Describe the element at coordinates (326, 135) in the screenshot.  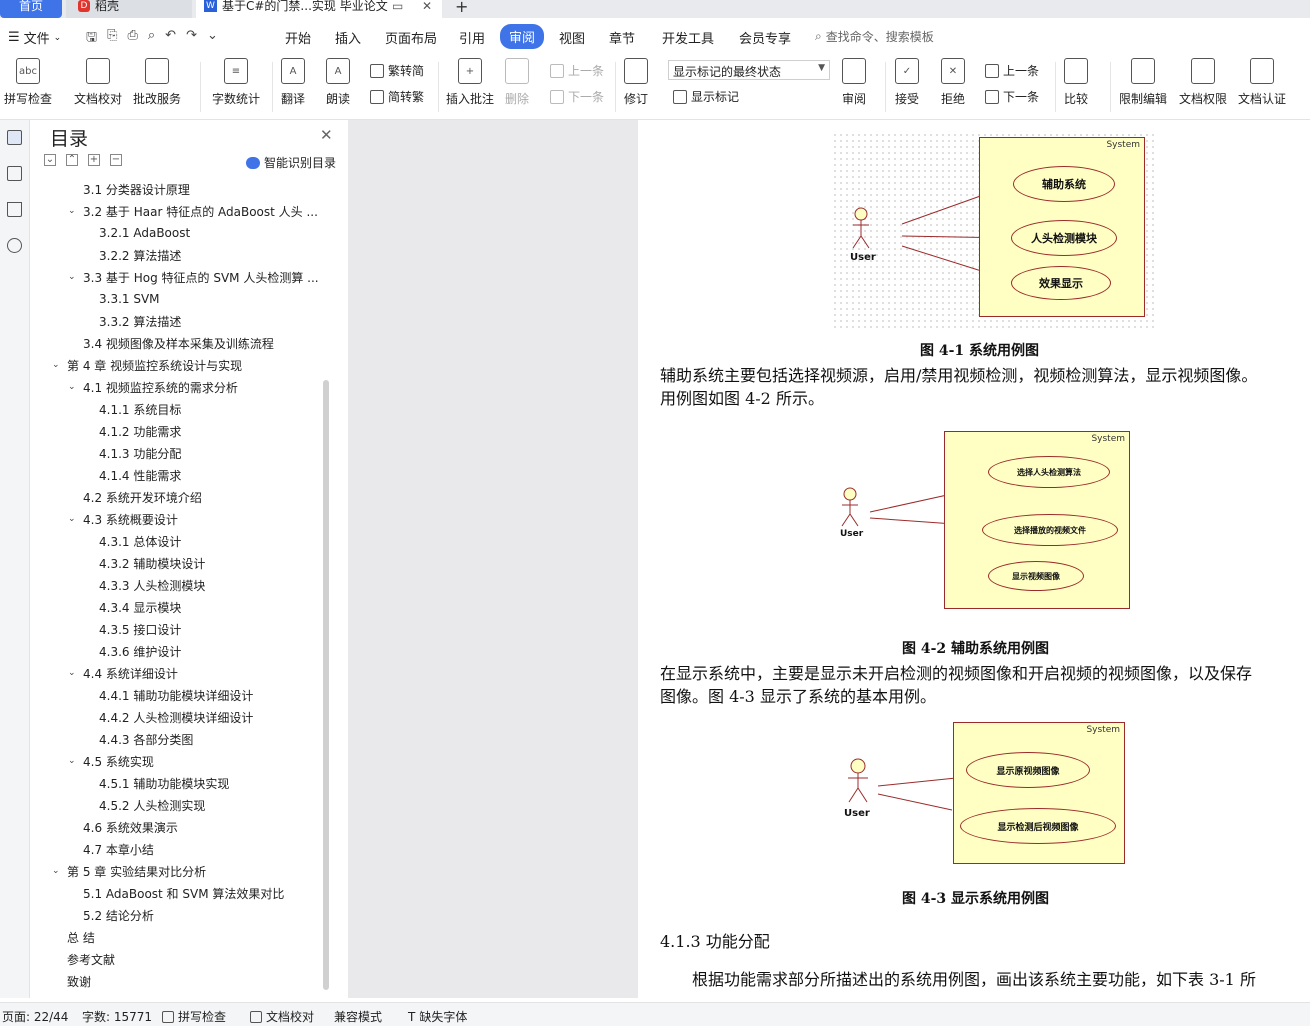
I see `close-icon: ✕` at that location.